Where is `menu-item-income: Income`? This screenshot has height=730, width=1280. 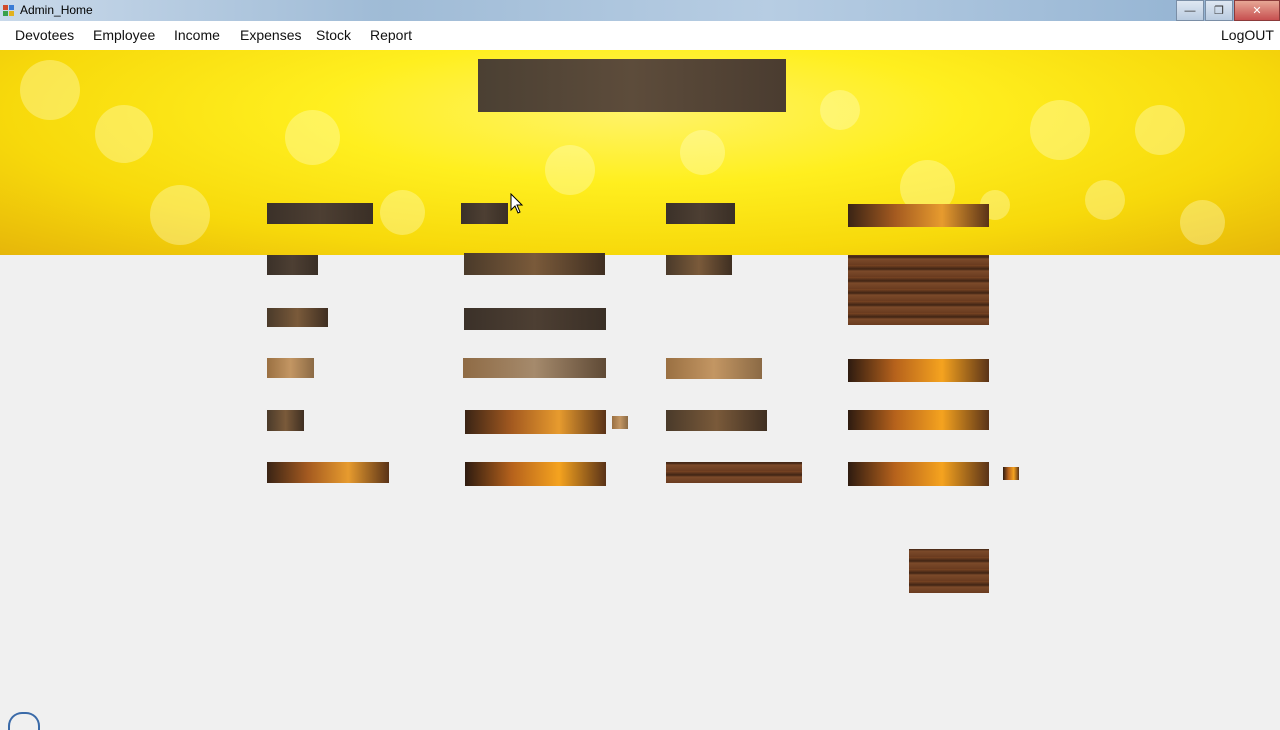 menu-item-income: Income is located at coordinates (197, 35).